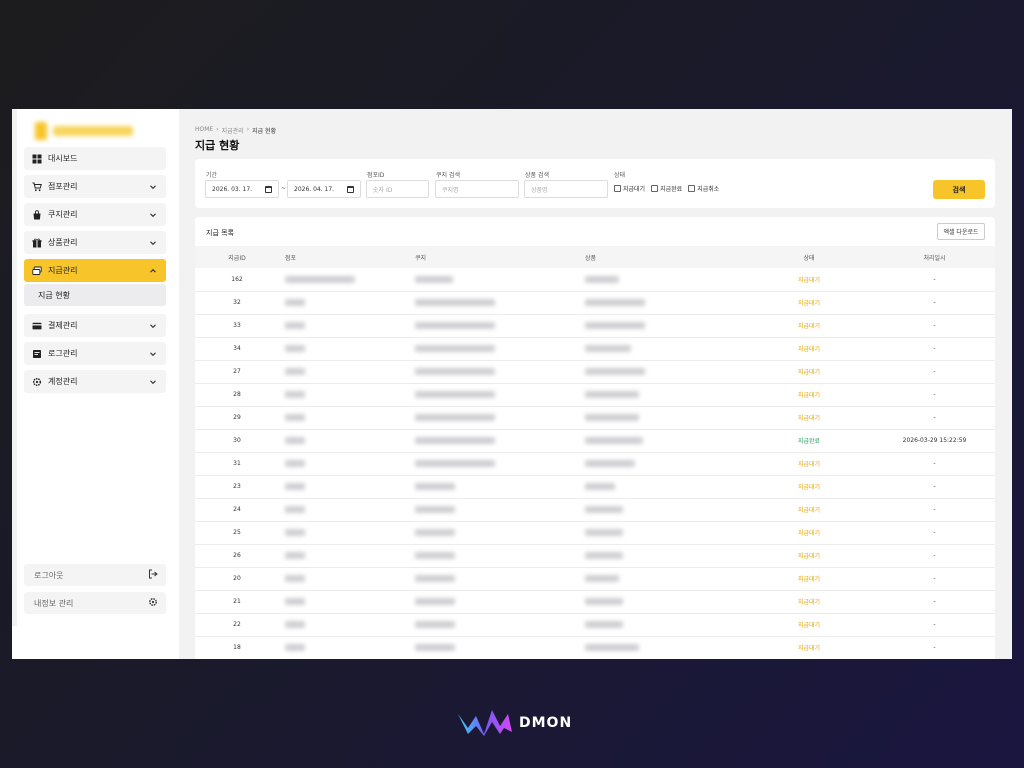 The width and height of the screenshot is (1024, 768). What do you see at coordinates (595, 602) in the screenshot?
I see `table-row: 21 지급대기 -` at bounding box center [595, 602].